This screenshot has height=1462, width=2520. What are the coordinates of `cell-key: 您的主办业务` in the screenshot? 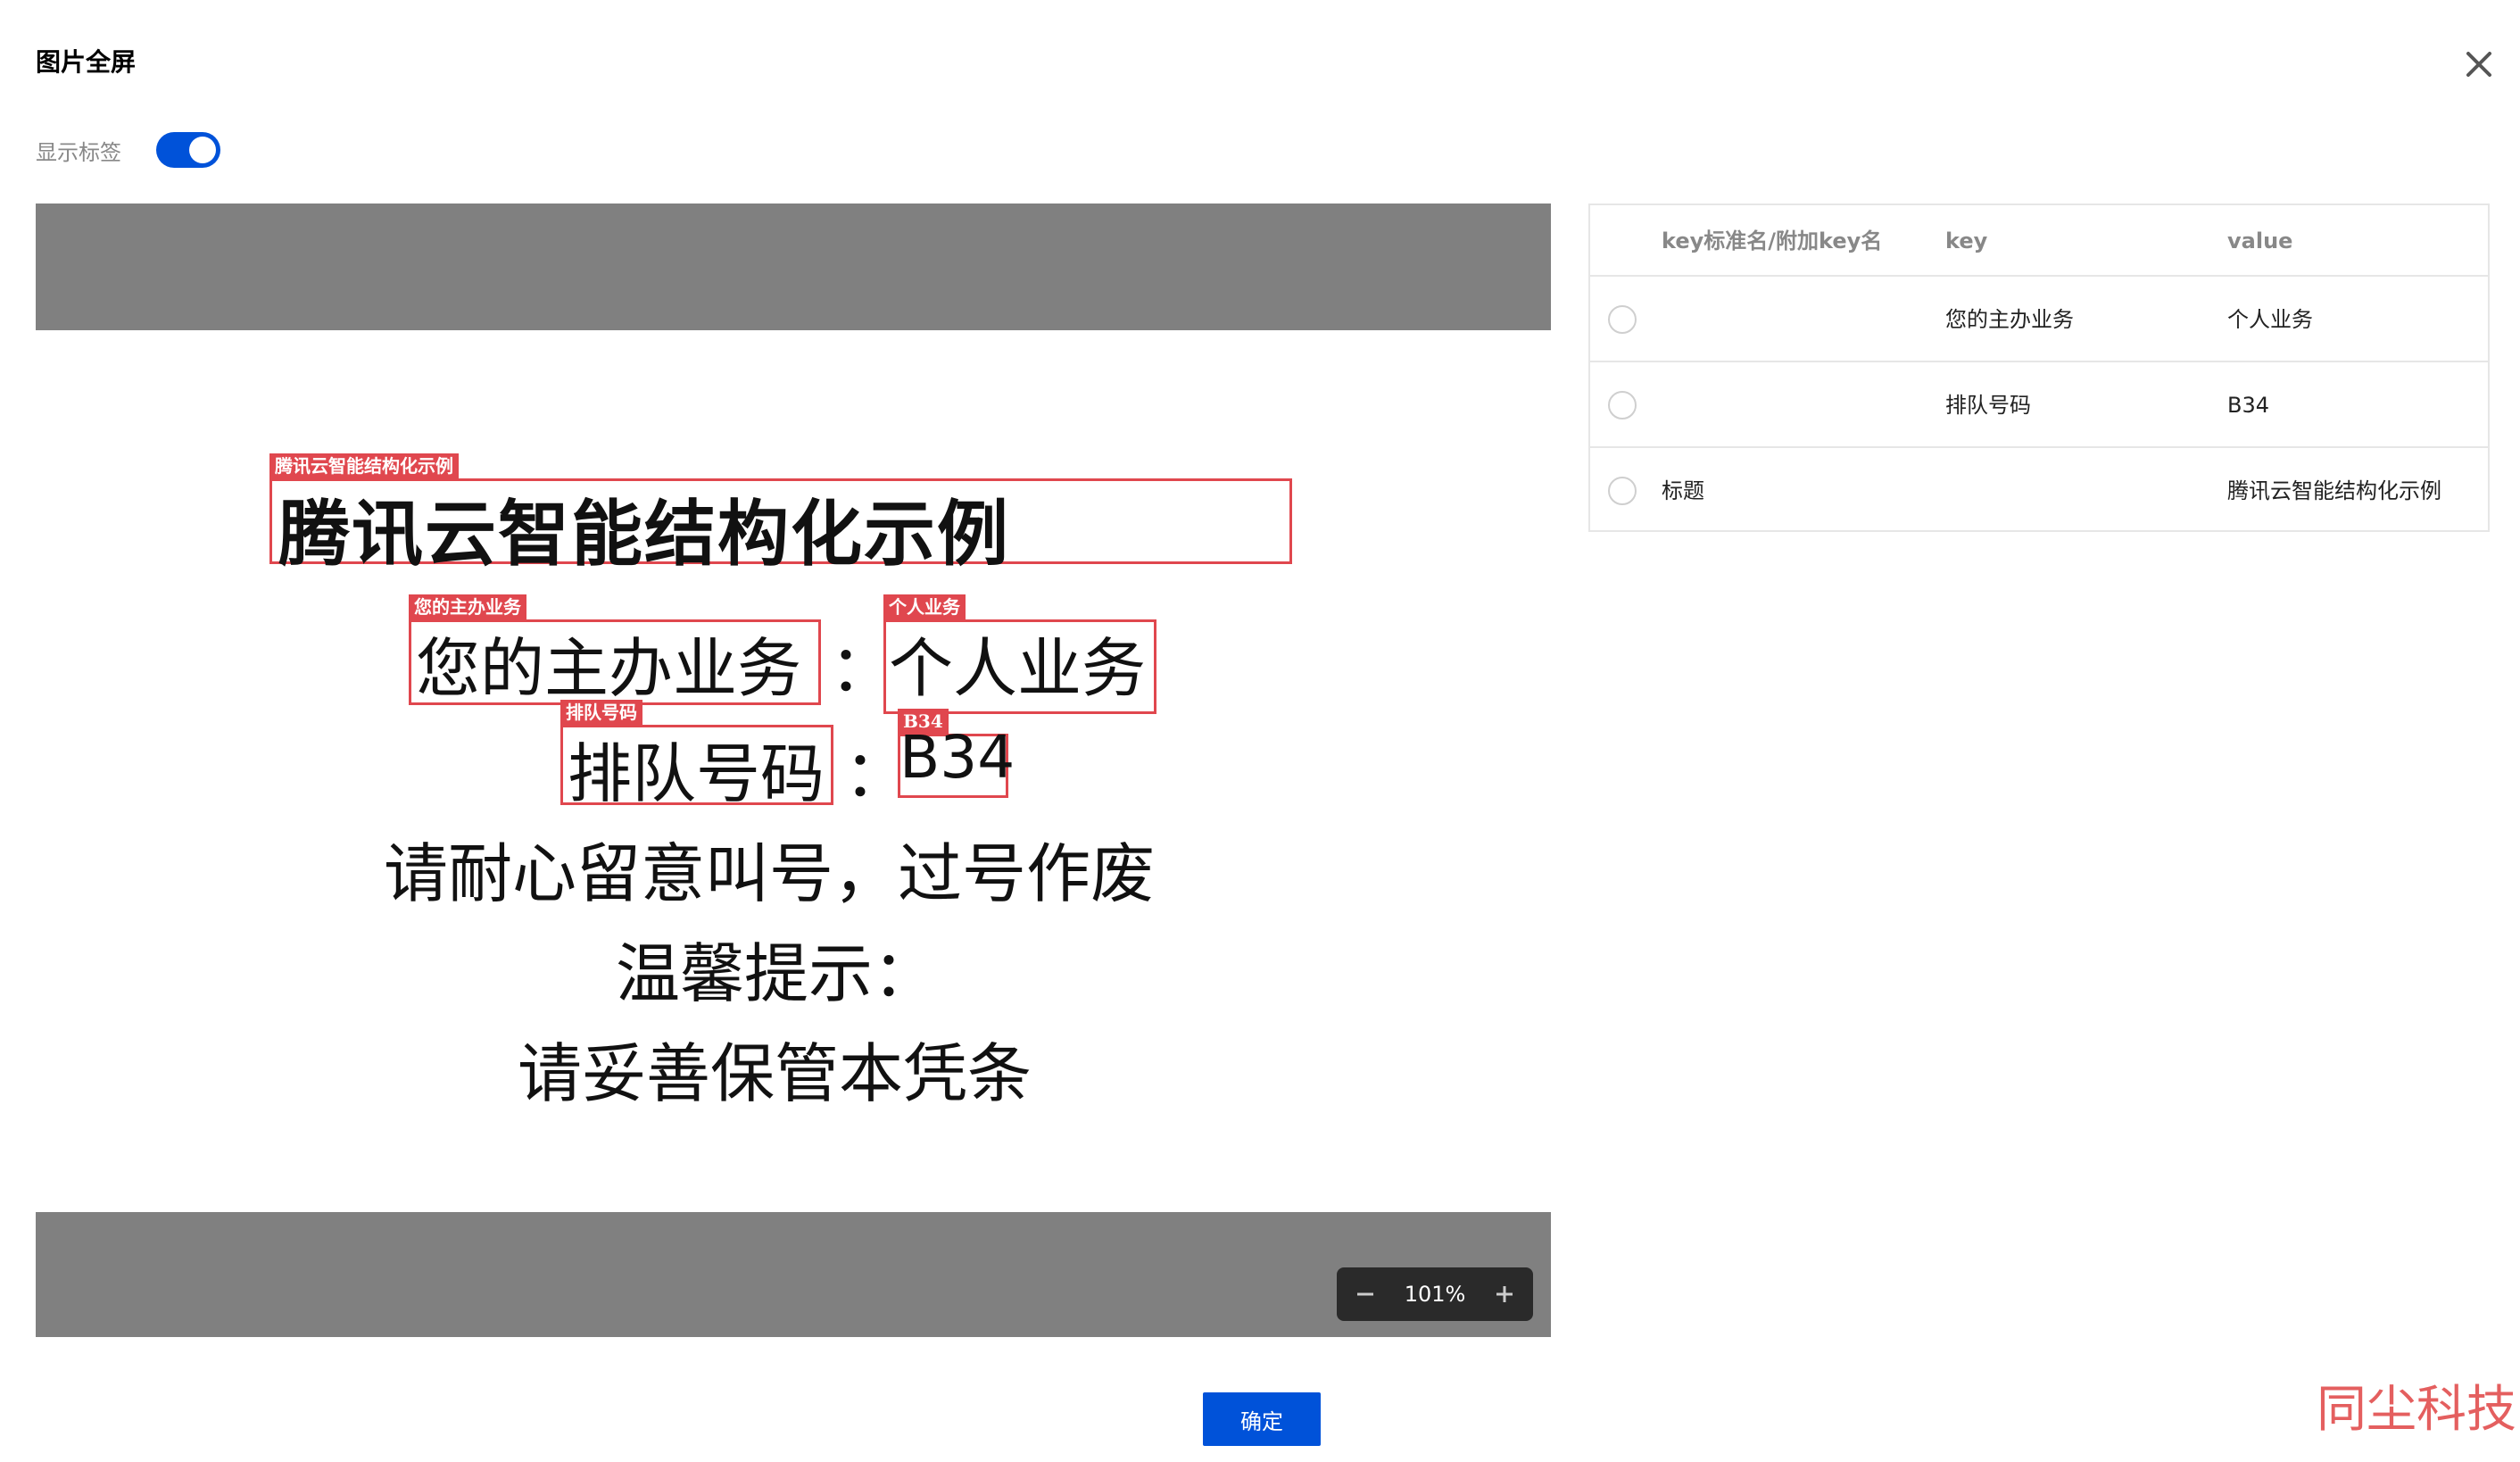 It's located at (2009, 320).